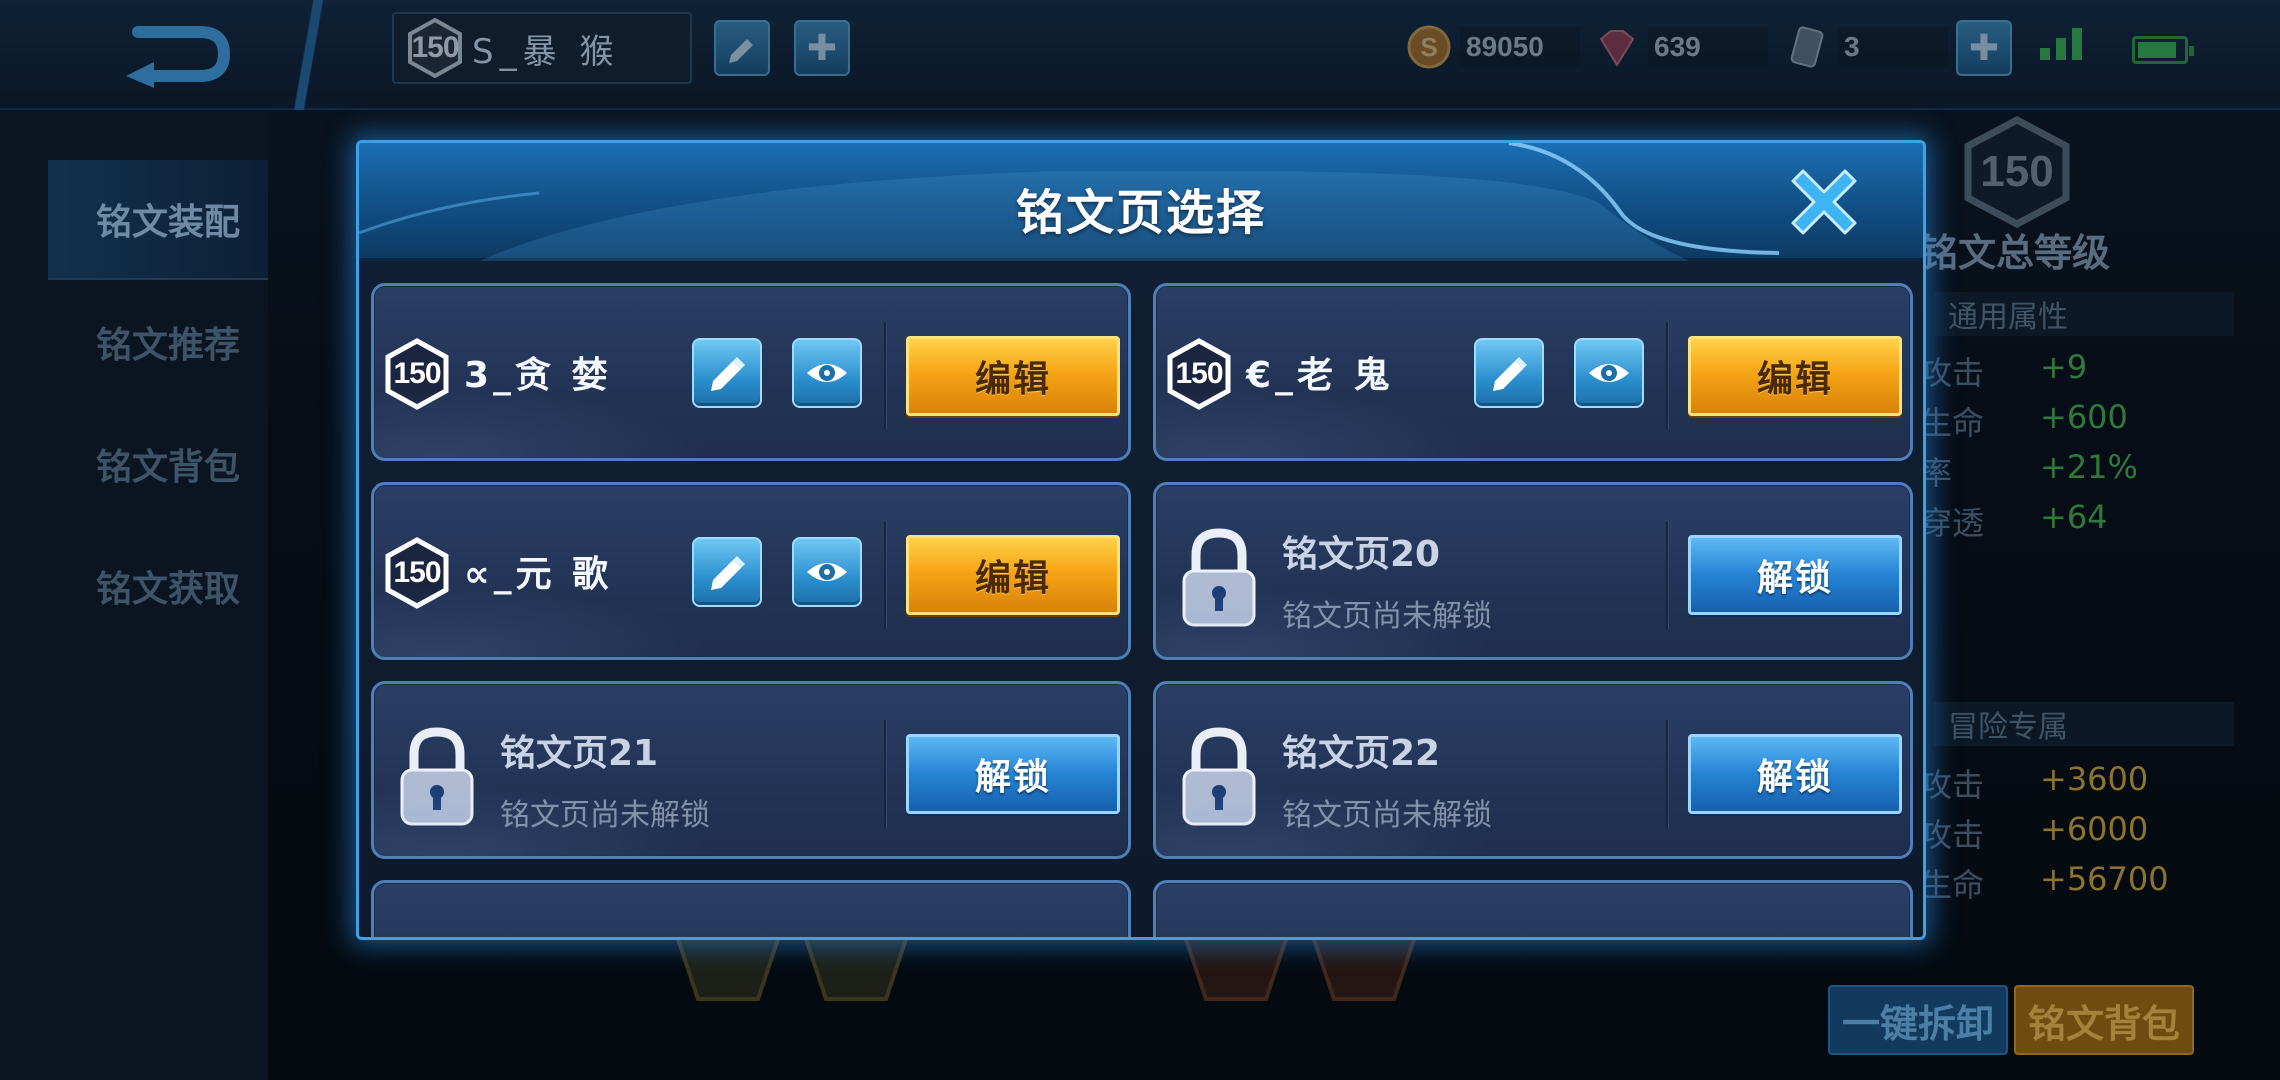 The height and width of the screenshot is (1080, 2280). Describe the element at coordinates (1617, 47) in the screenshot. I see `diamond-icon` at that location.